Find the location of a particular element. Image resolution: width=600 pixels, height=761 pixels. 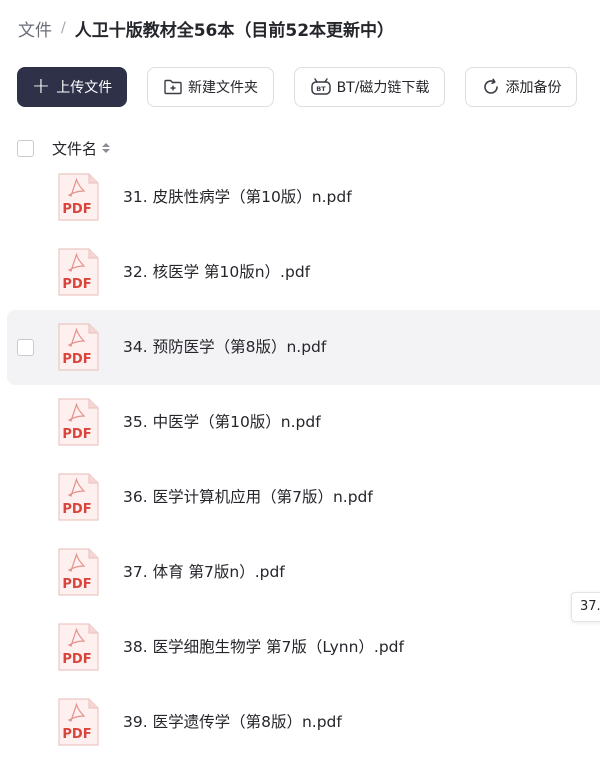

file-name: 32. 核医学 第10版n）.pdf is located at coordinates (216, 271).